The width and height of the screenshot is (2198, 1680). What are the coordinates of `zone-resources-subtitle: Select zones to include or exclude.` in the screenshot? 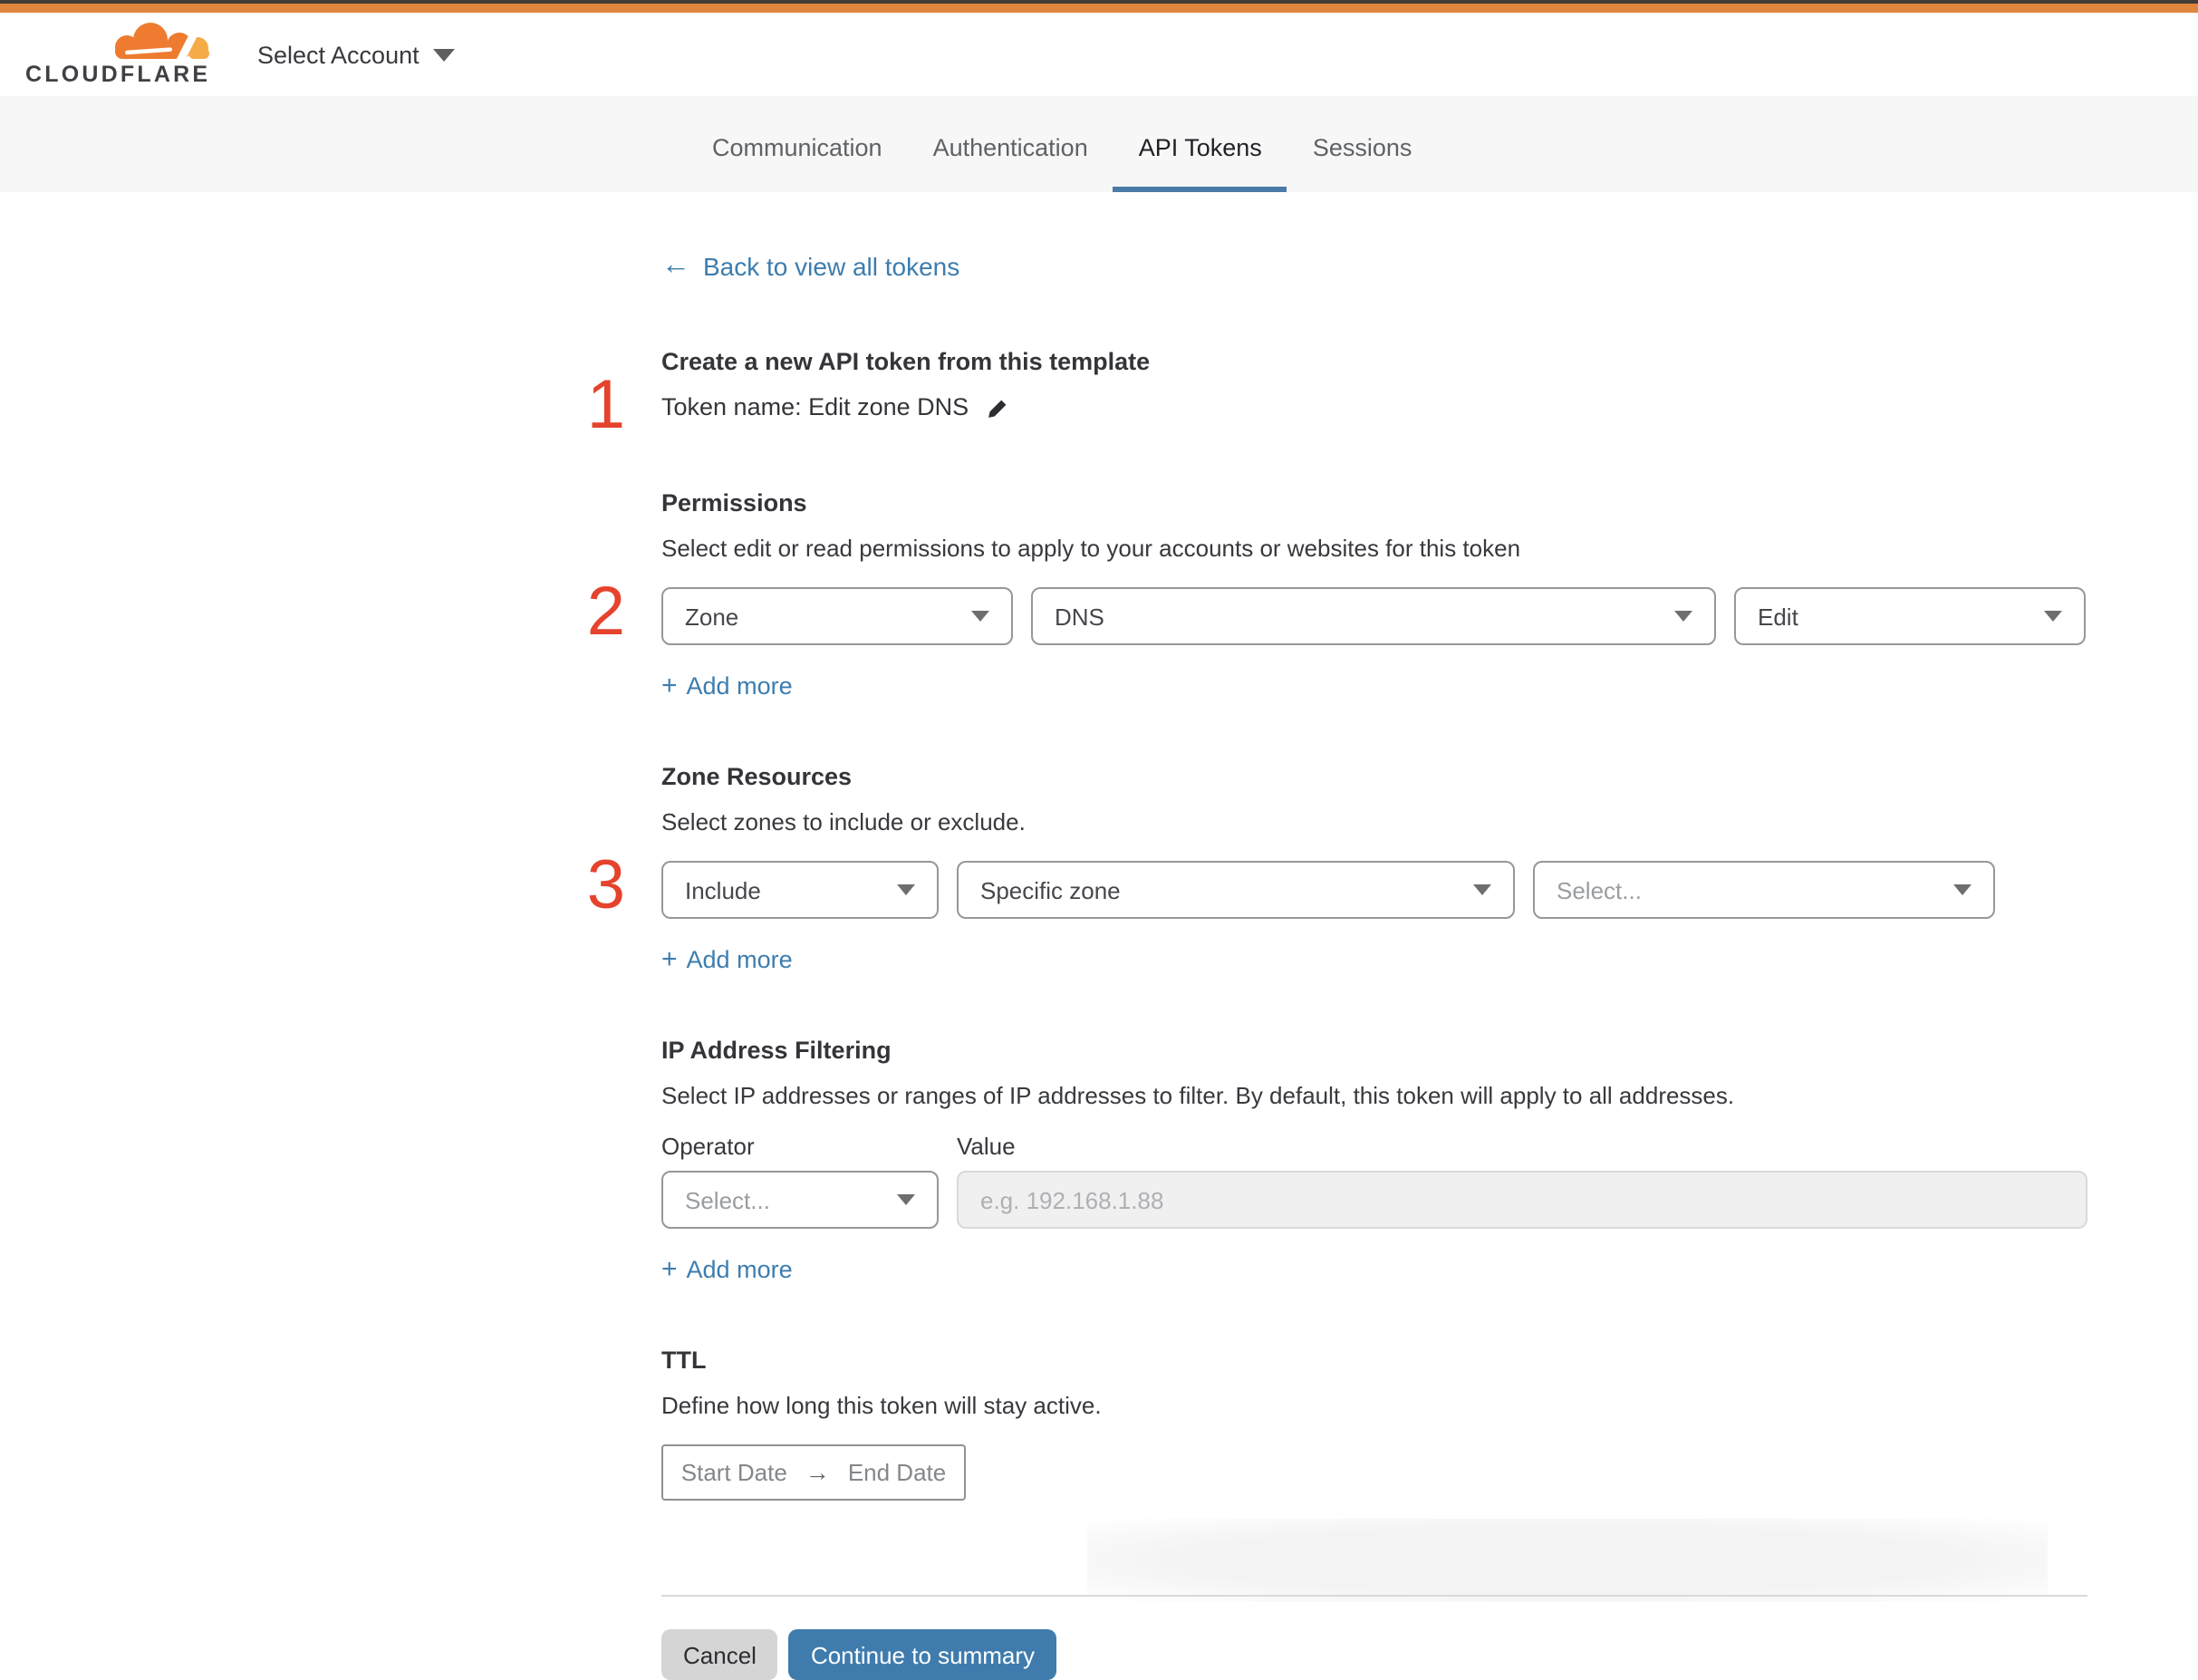 It's located at (843, 821).